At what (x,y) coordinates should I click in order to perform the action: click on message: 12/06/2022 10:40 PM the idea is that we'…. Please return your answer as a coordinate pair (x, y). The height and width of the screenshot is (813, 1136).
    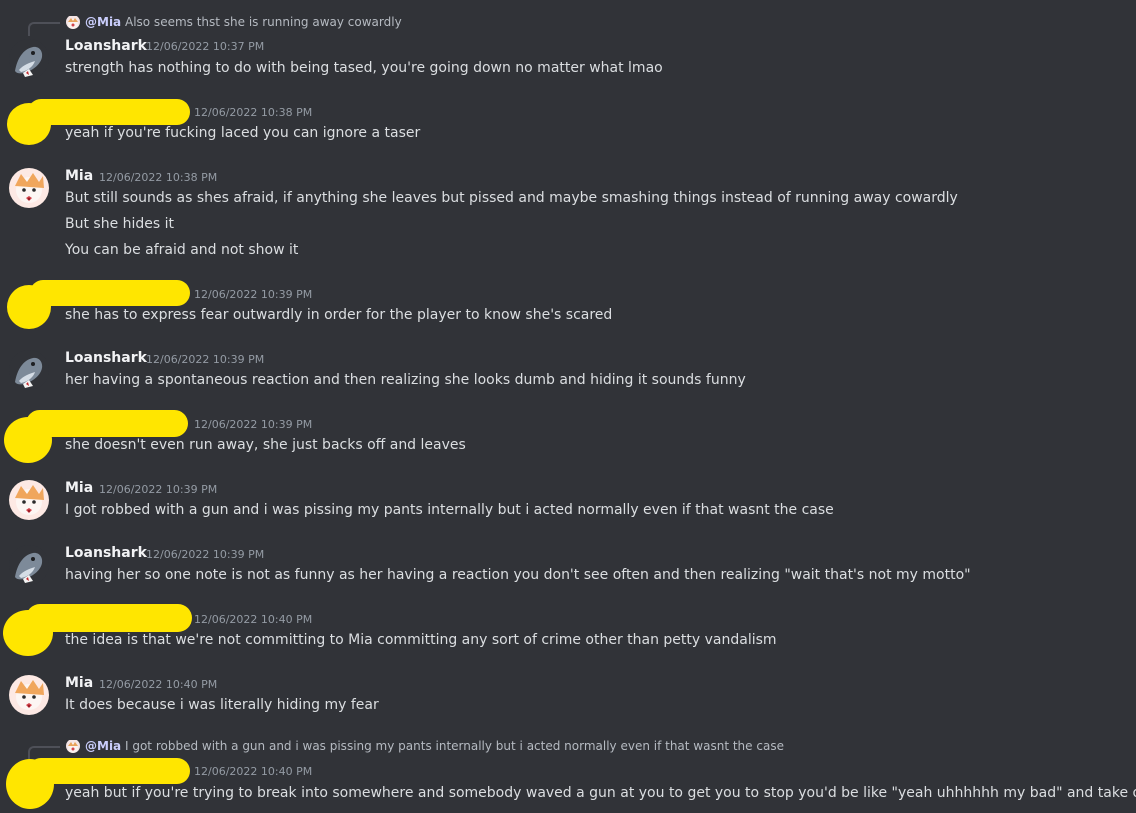
    Looking at the image, I should click on (568, 632).